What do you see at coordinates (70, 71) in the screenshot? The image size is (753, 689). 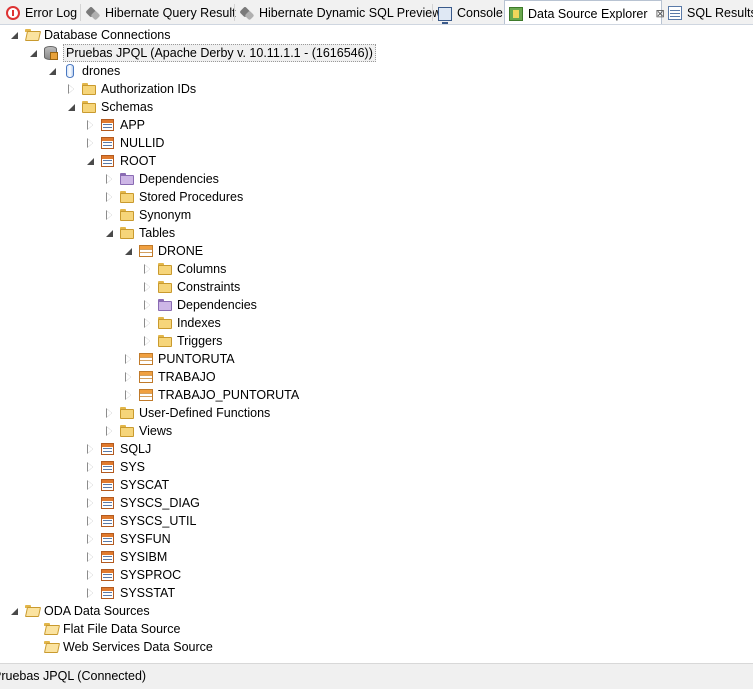 I see `database-icon` at bounding box center [70, 71].